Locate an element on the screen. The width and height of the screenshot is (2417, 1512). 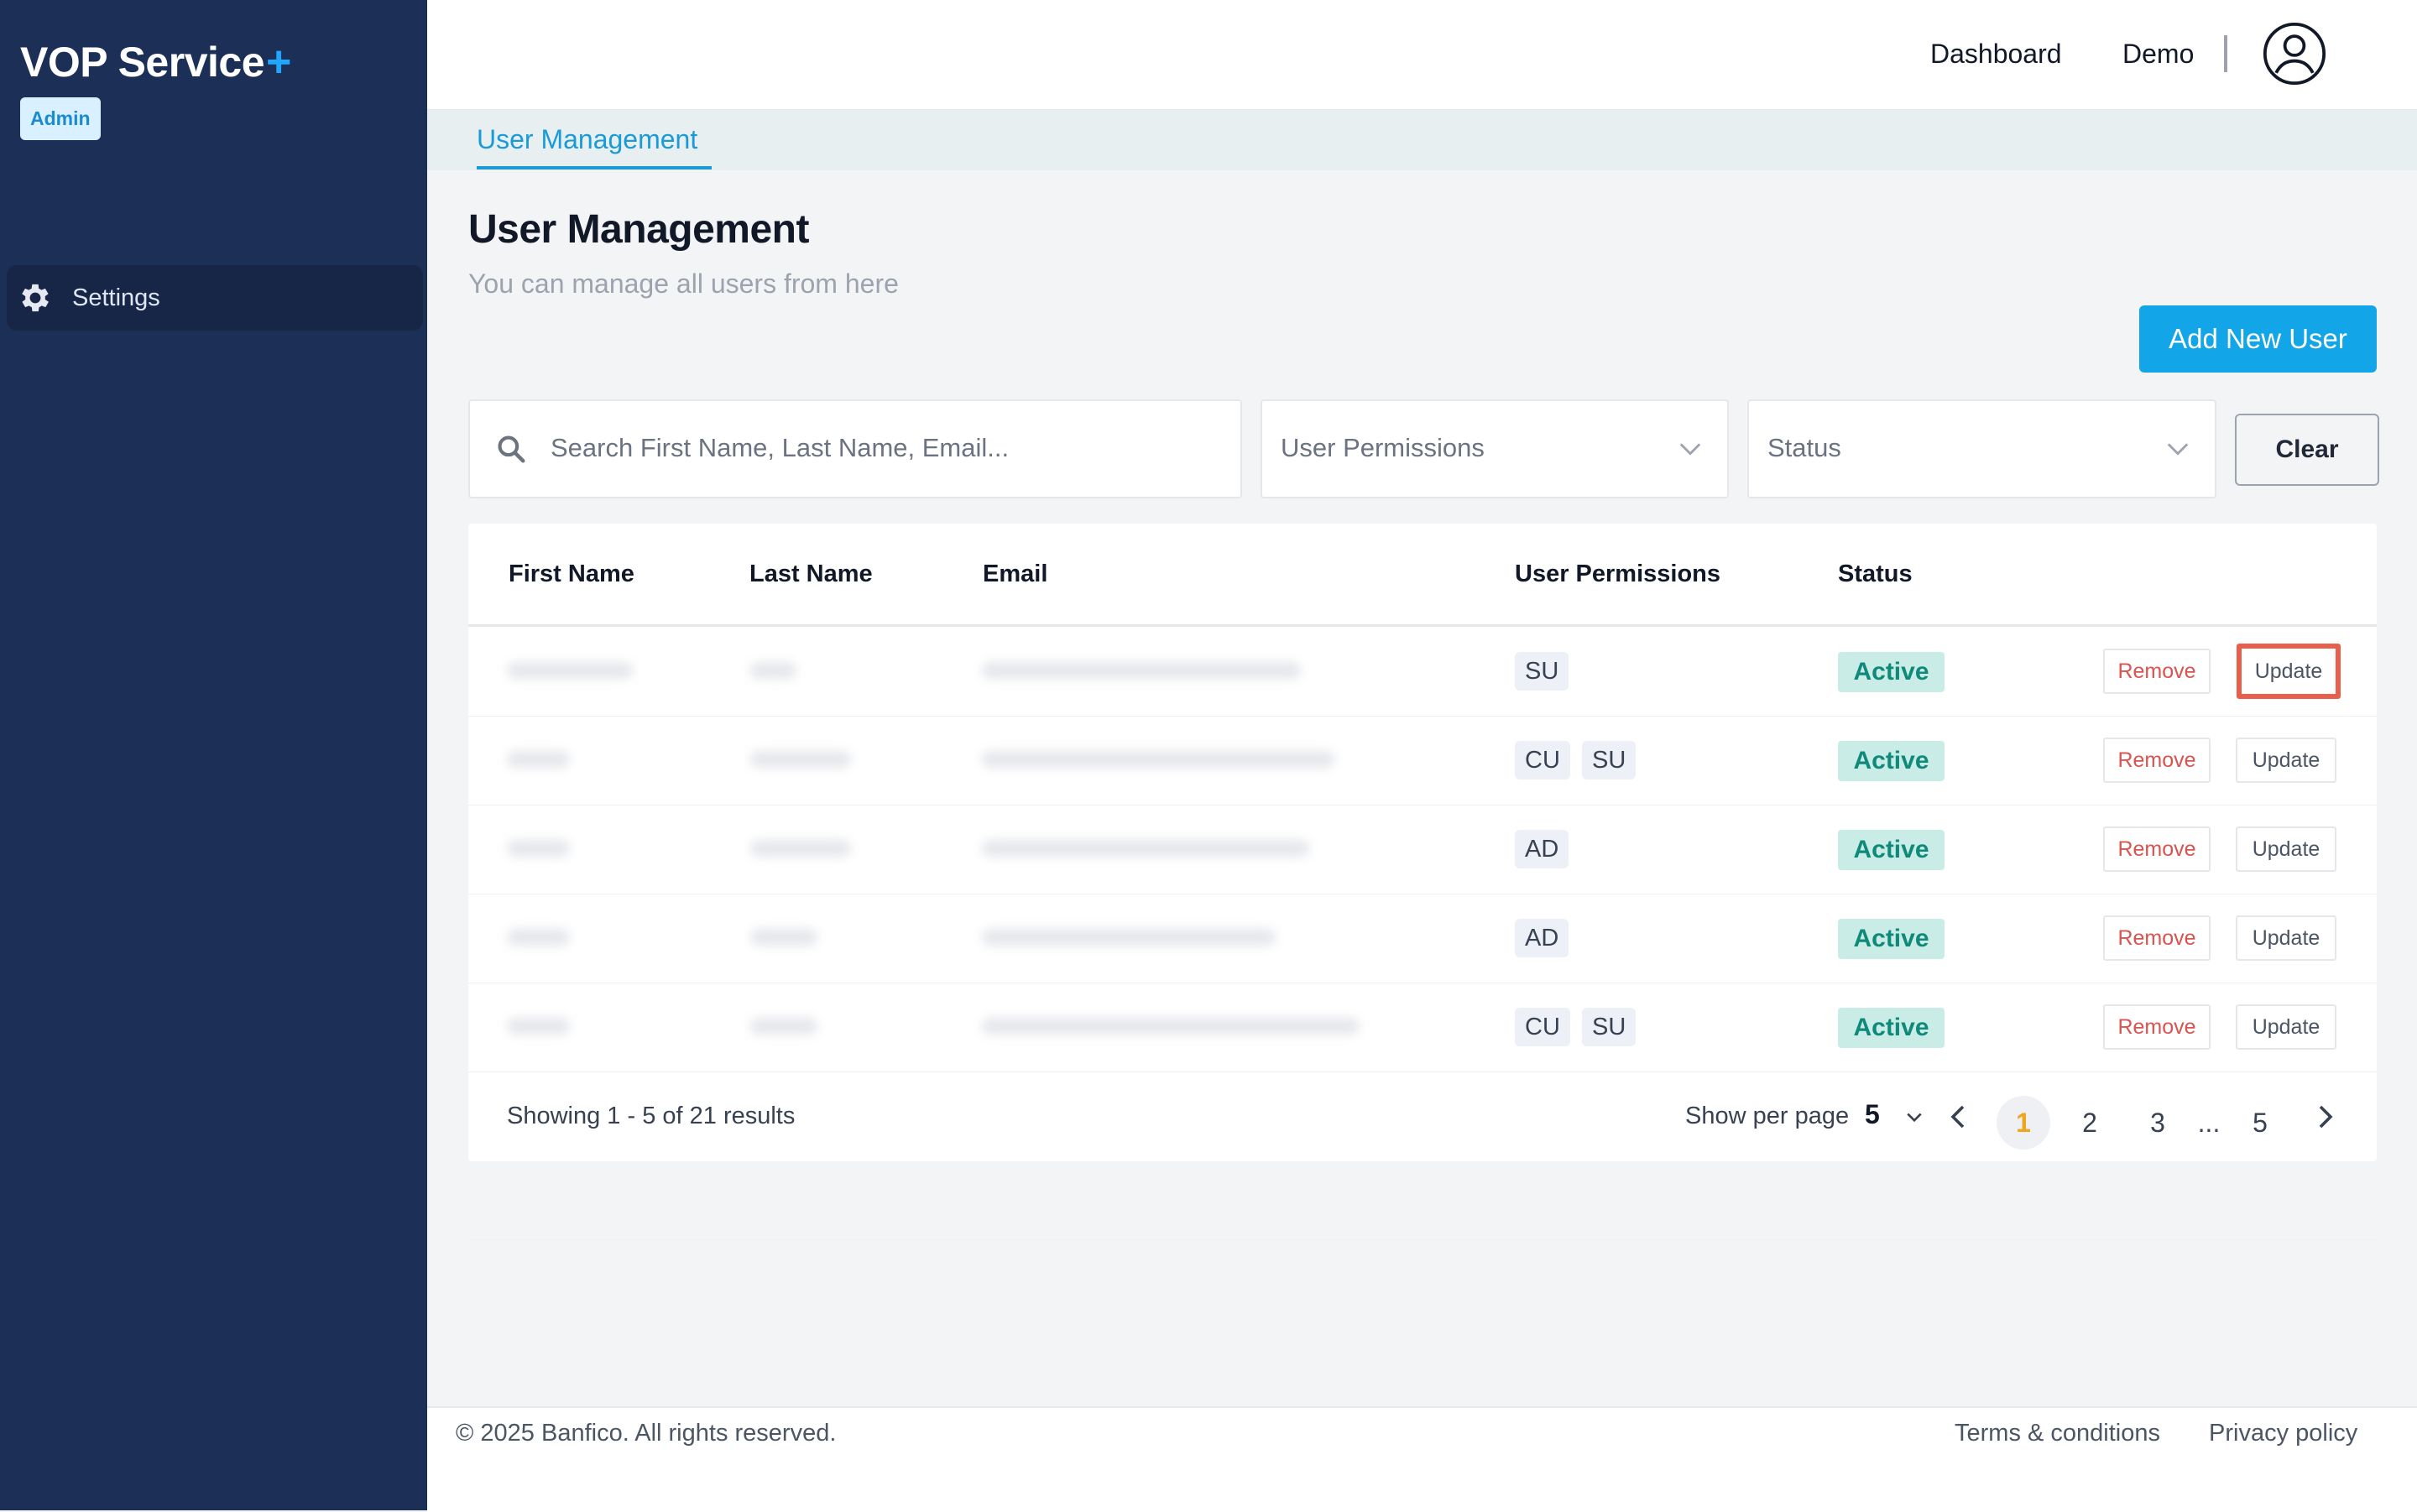
gear-icon is located at coordinates (35, 298).